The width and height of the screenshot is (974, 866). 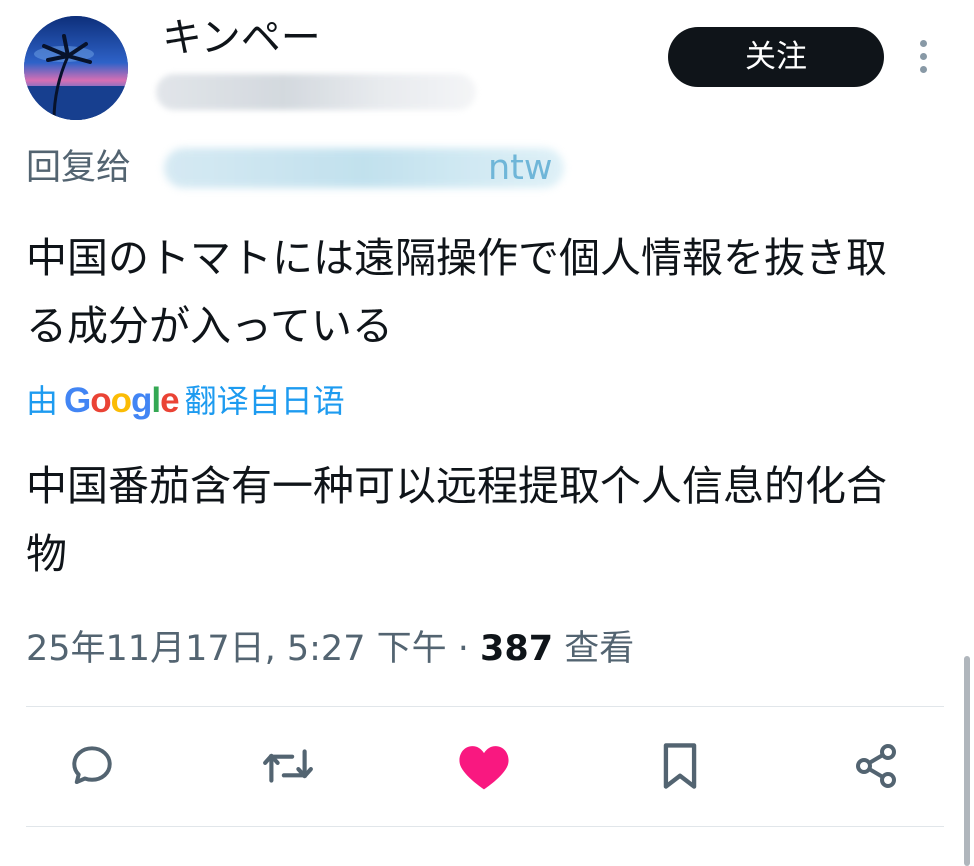 What do you see at coordinates (967, 761) in the screenshot?
I see `scrollbar` at bounding box center [967, 761].